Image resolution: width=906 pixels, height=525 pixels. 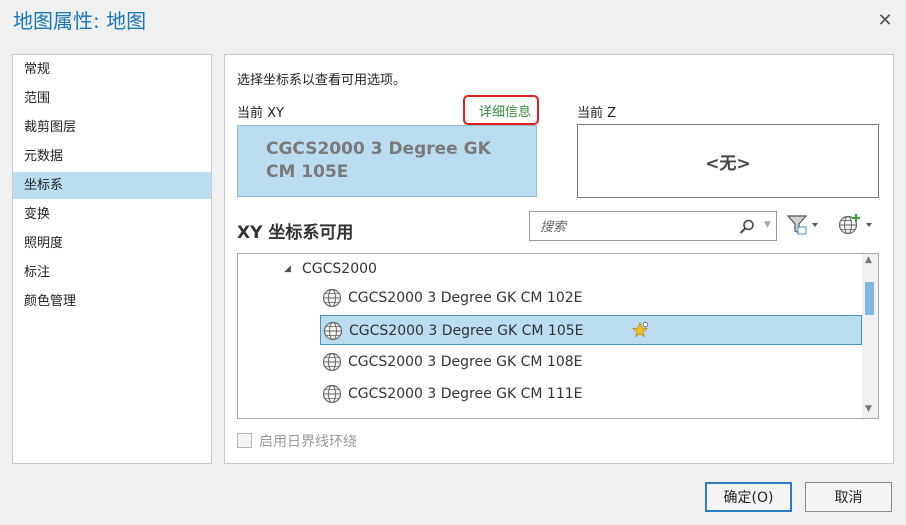 What do you see at coordinates (260, 113) in the screenshot?
I see `current-xy-label: 当前 XY` at bounding box center [260, 113].